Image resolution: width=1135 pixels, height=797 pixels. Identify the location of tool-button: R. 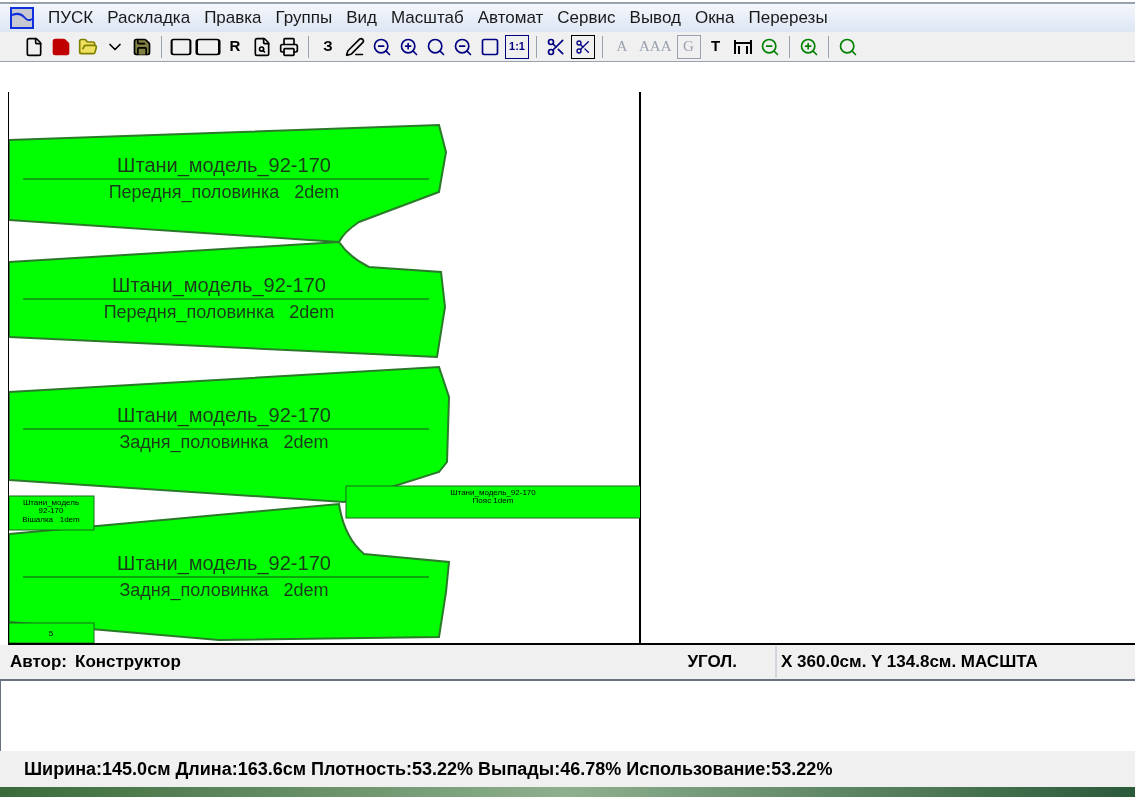
(235, 46).